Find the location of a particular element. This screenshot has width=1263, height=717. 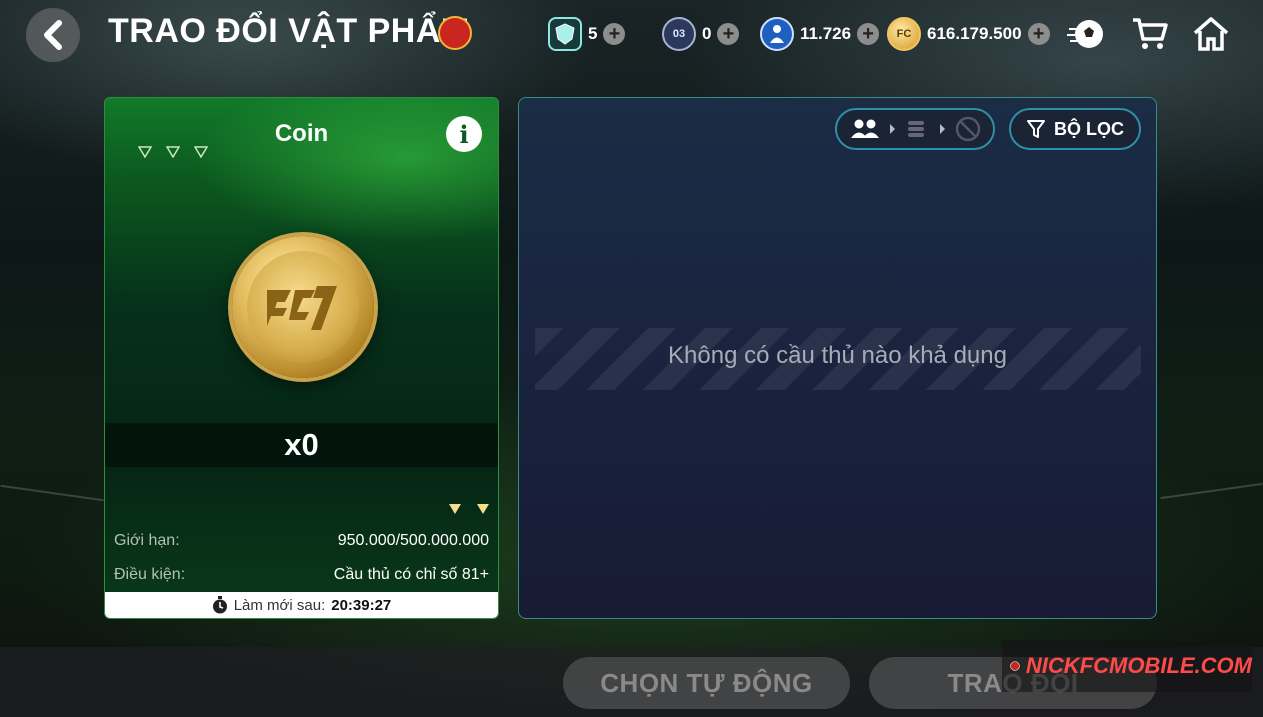

resource-amount: 11.726 is located at coordinates (826, 33).